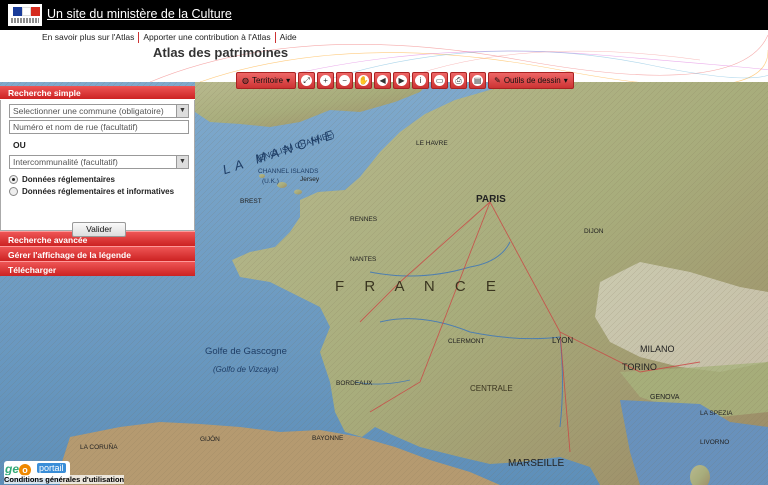  I want to click on measure-button: ▭, so click(440, 80).